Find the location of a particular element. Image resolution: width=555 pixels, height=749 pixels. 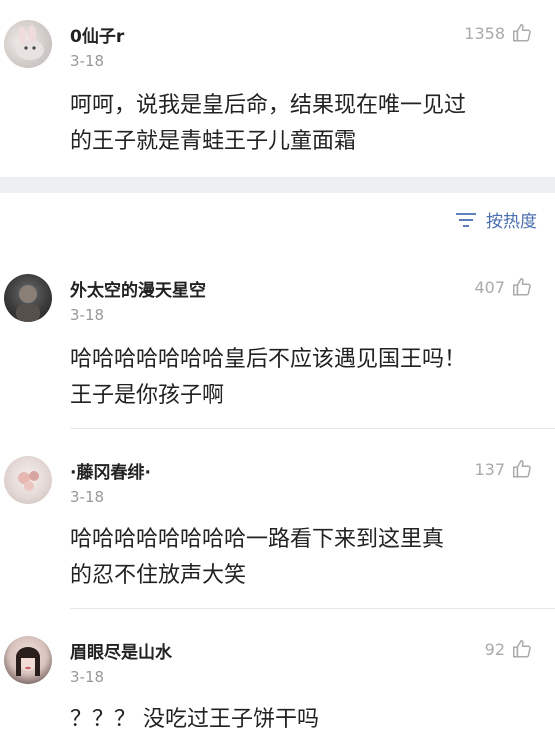

sort-by-hot-button: 按热度 is located at coordinates (495, 219).